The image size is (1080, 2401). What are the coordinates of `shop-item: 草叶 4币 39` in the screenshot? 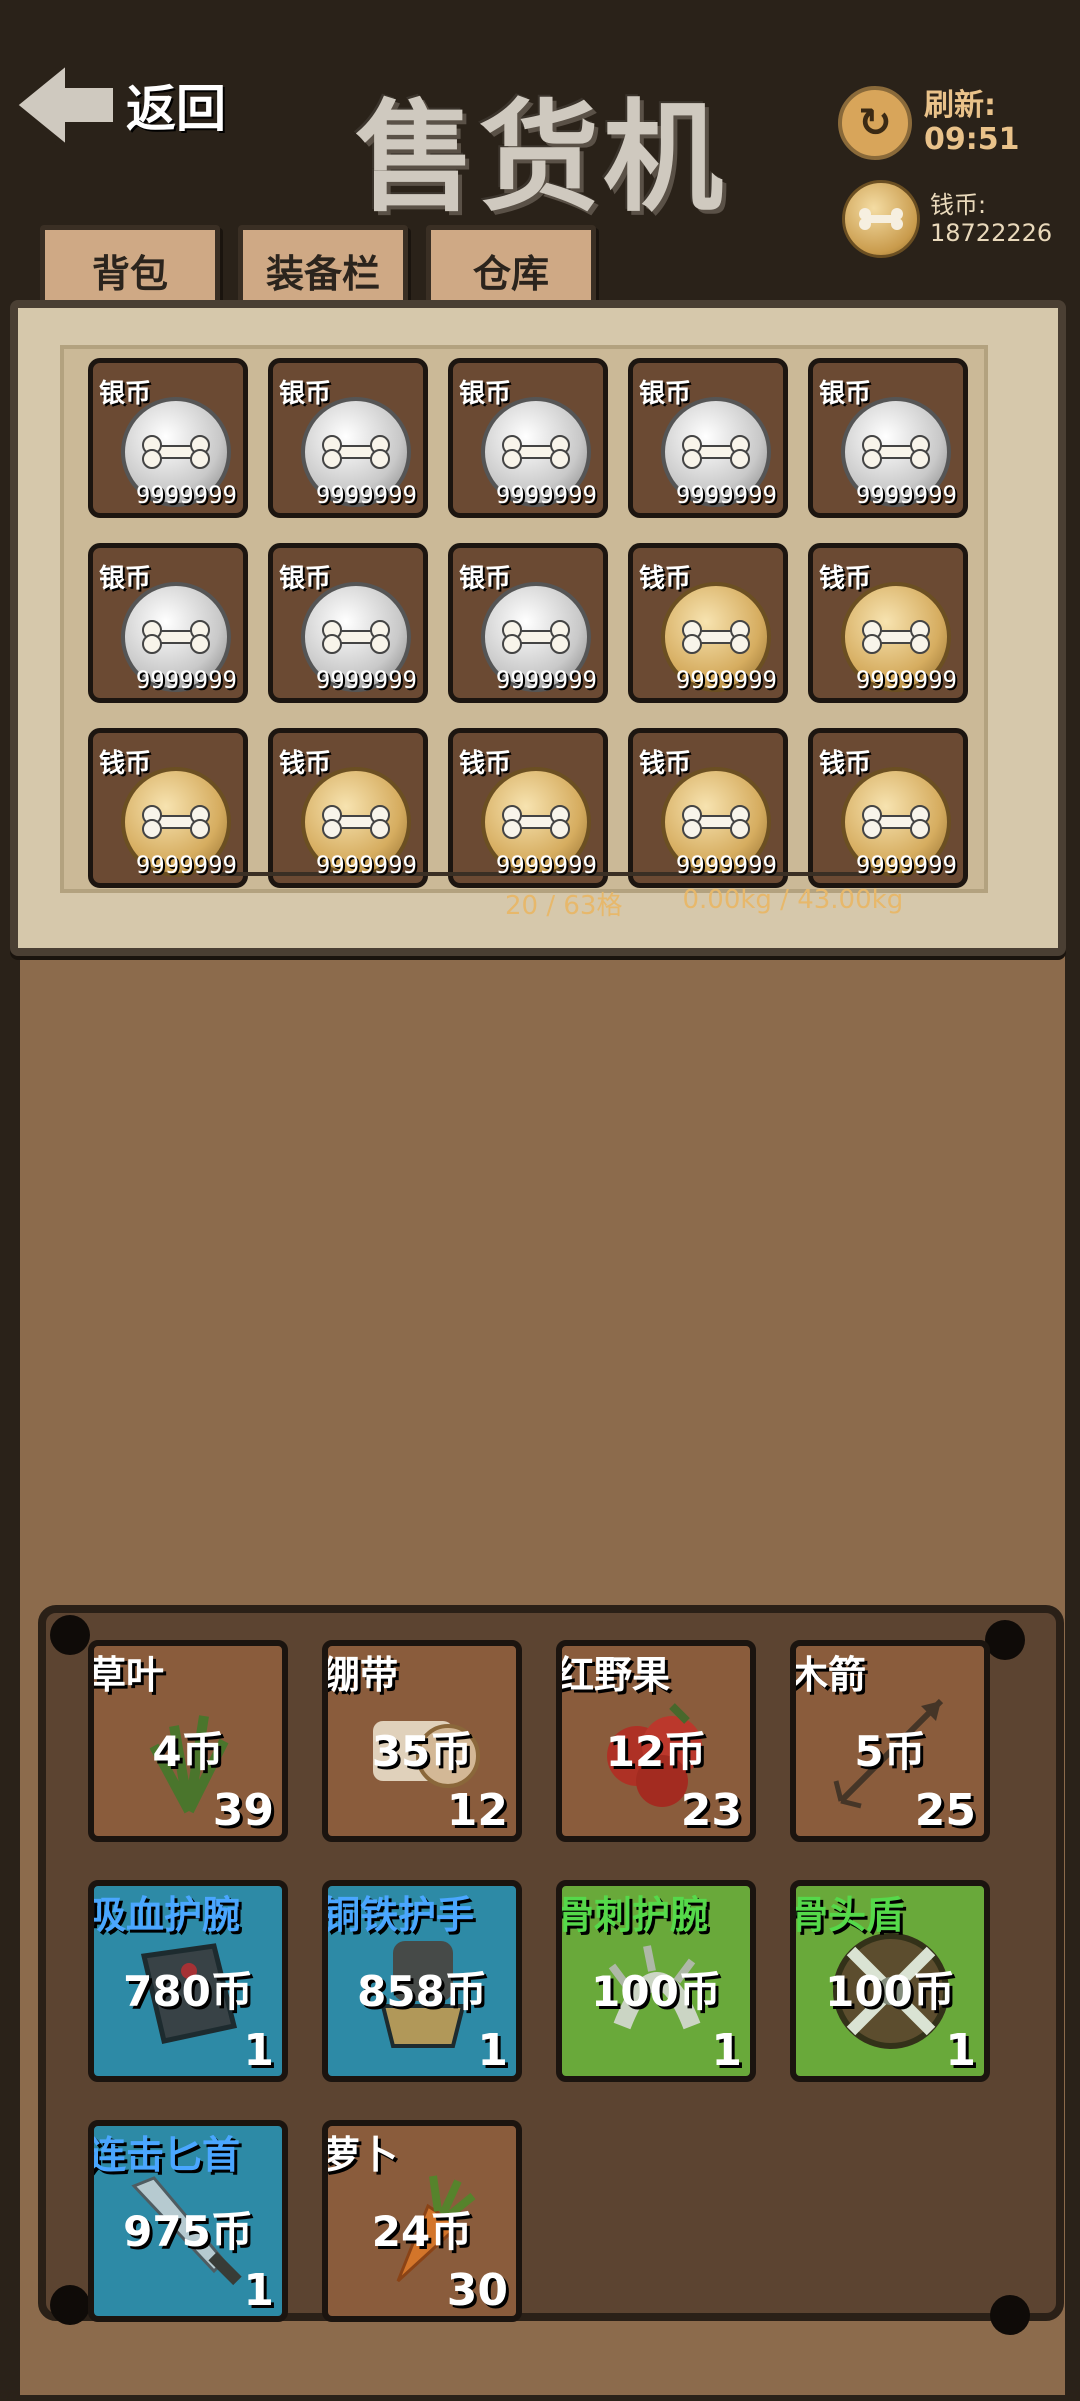 It's located at (188, 1741).